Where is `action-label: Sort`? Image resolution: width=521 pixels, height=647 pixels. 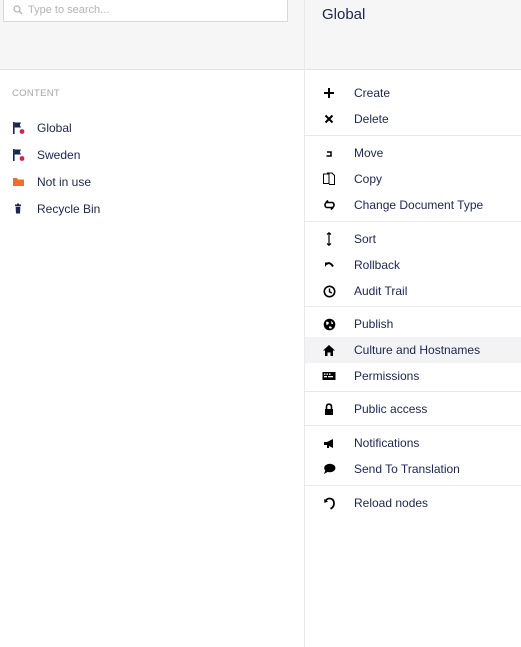 action-label: Sort is located at coordinates (365, 239).